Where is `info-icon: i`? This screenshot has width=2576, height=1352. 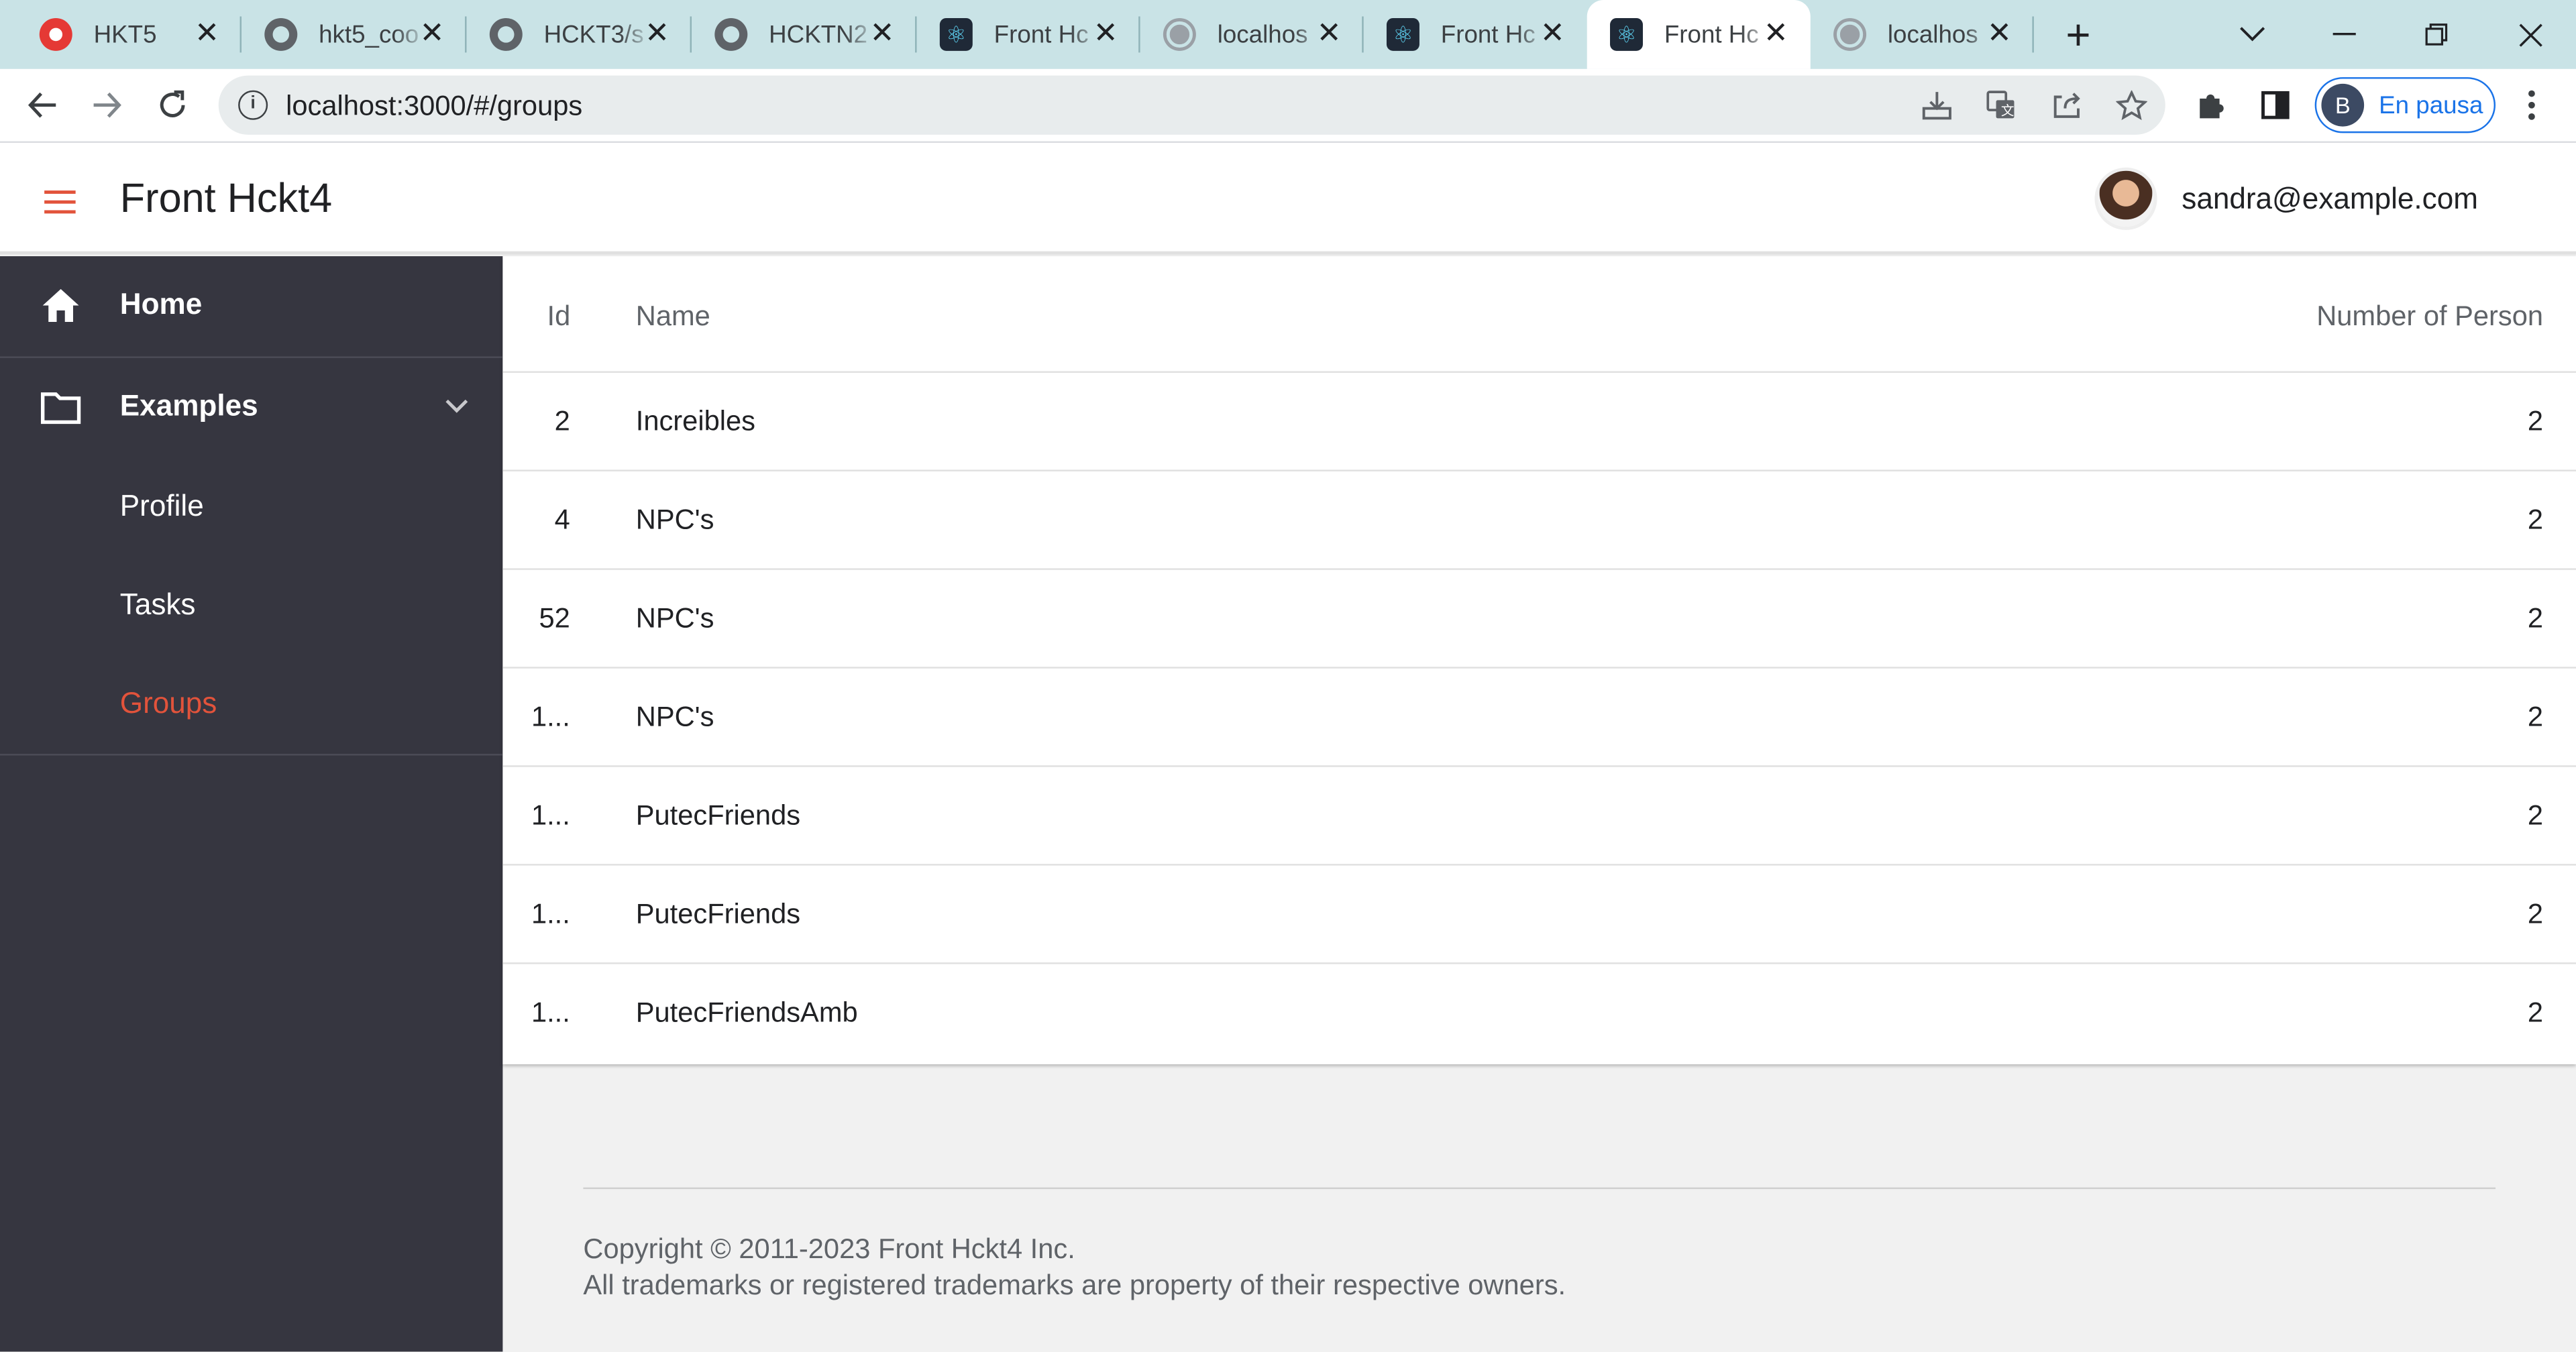 info-icon: i is located at coordinates (253, 105).